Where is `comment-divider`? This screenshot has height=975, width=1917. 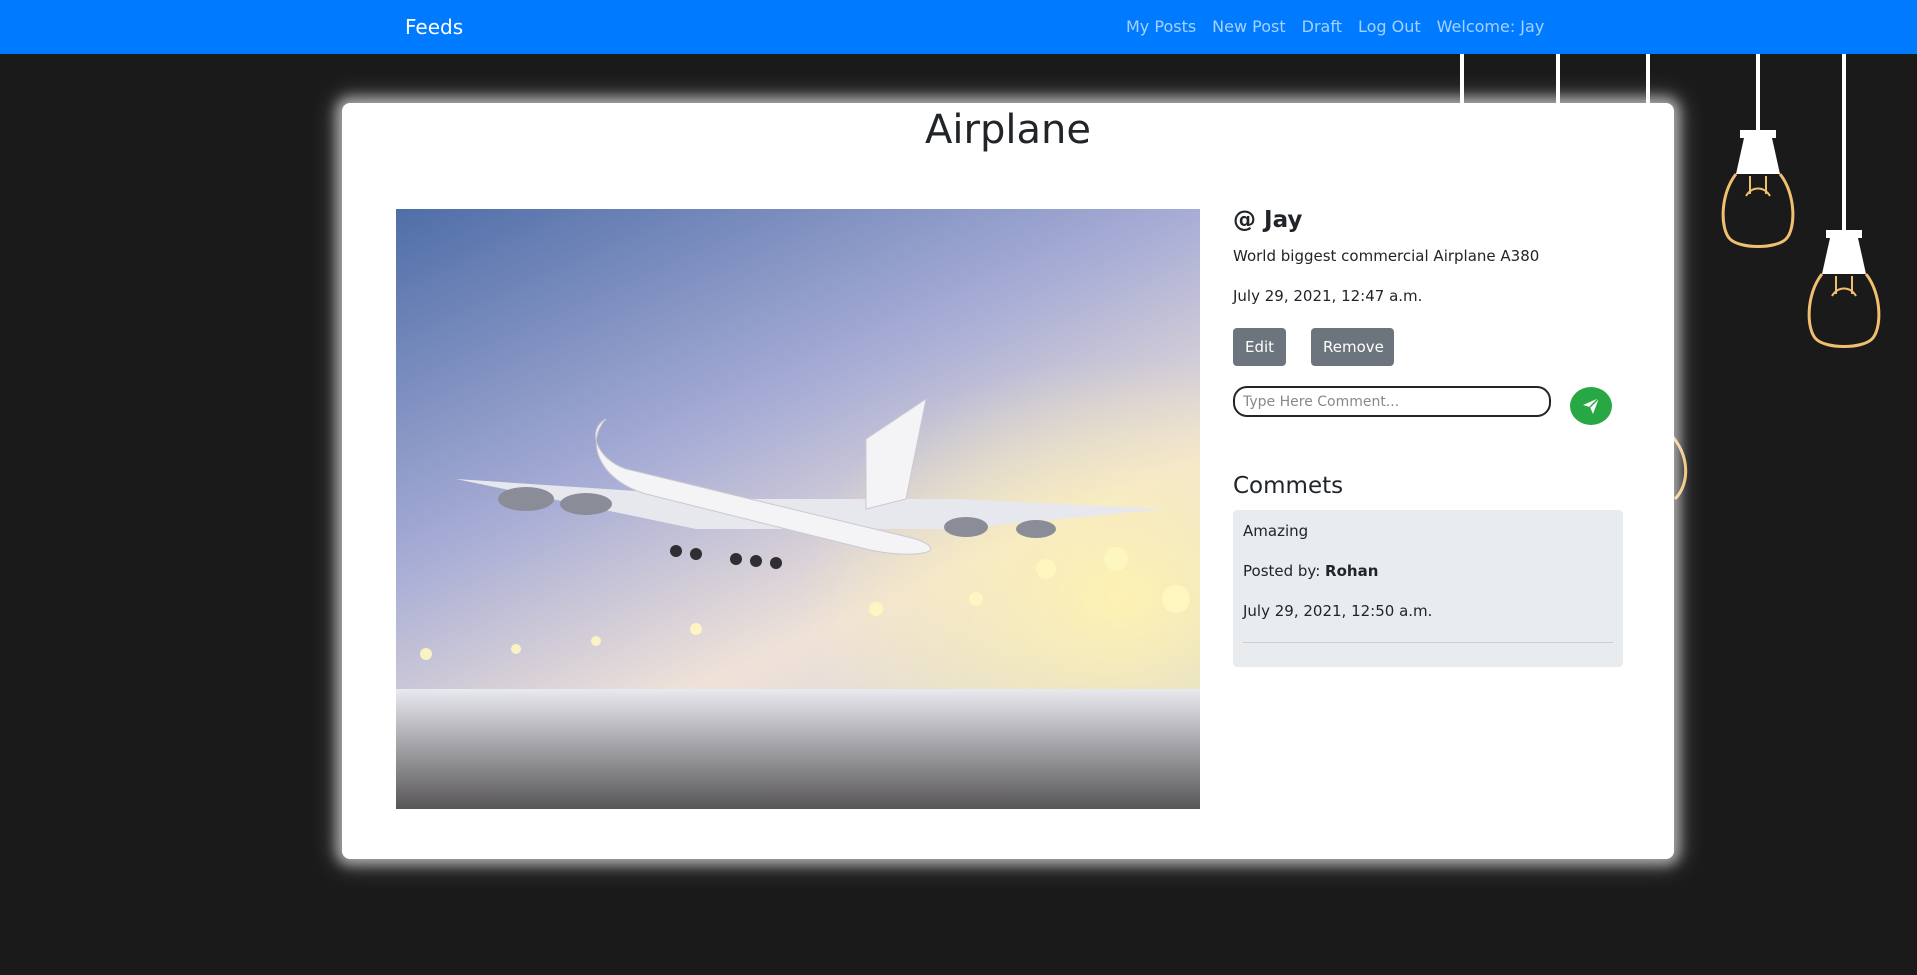 comment-divider is located at coordinates (1428, 642).